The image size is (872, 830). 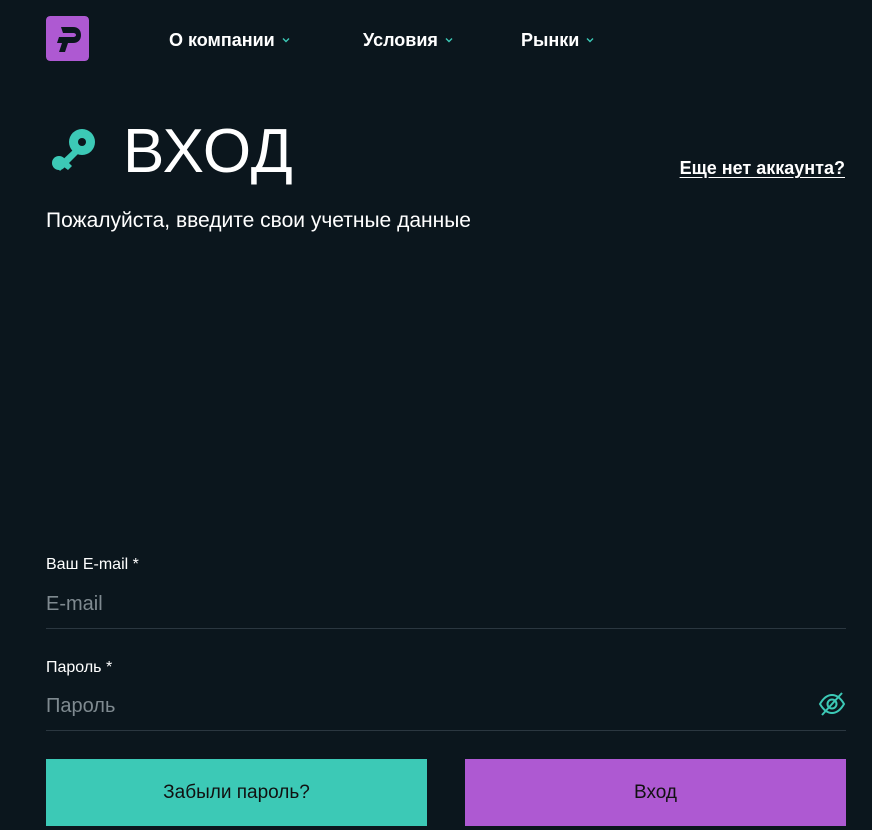 What do you see at coordinates (832, 704) in the screenshot?
I see `eye-off-icon` at bounding box center [832, 704].